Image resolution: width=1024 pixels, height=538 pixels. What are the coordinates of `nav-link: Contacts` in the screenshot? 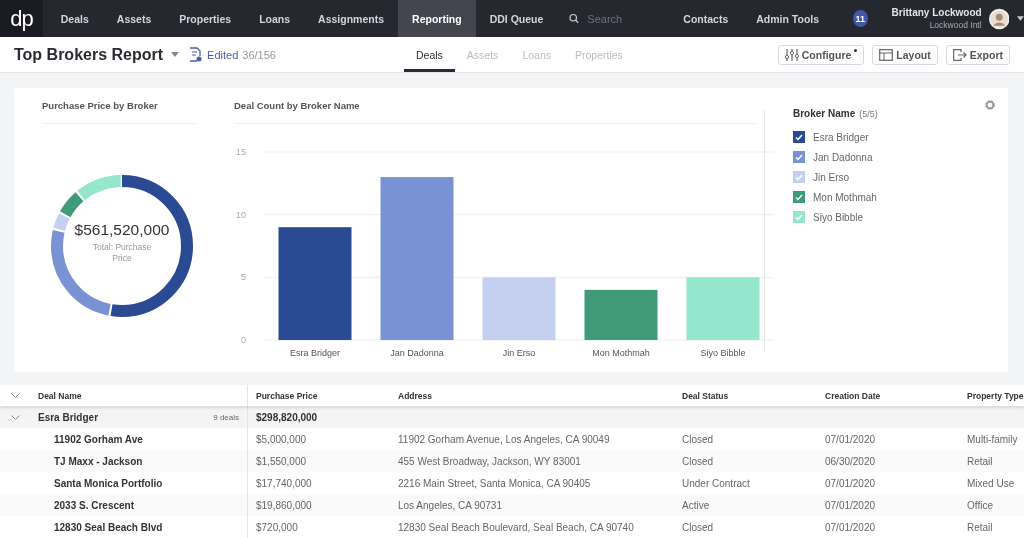 It's located at (706, 18).